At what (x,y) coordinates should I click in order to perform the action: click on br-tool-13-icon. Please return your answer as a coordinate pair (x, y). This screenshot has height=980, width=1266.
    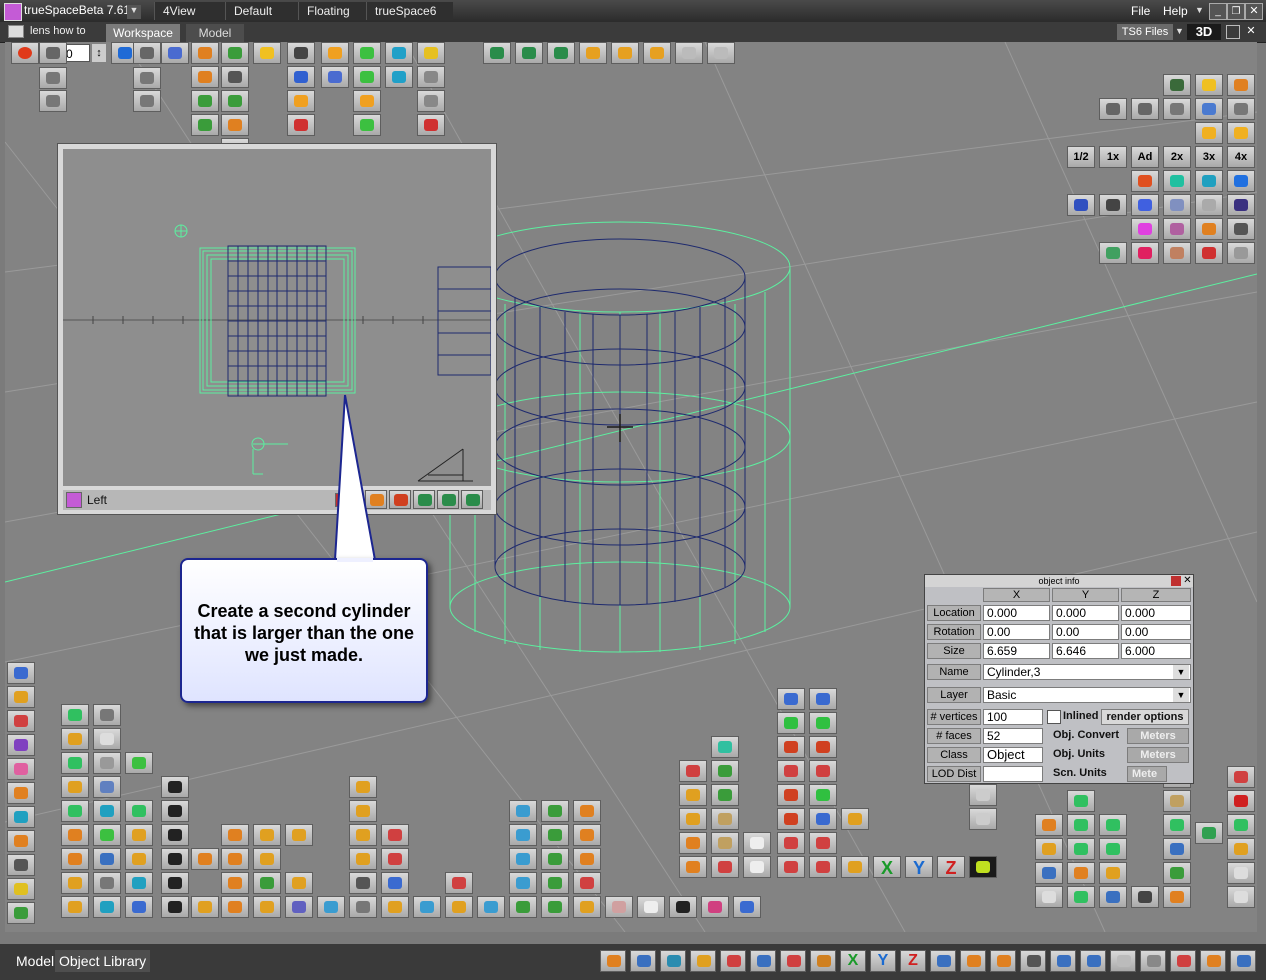
    Looking at the image, I should click on (1113, 897).